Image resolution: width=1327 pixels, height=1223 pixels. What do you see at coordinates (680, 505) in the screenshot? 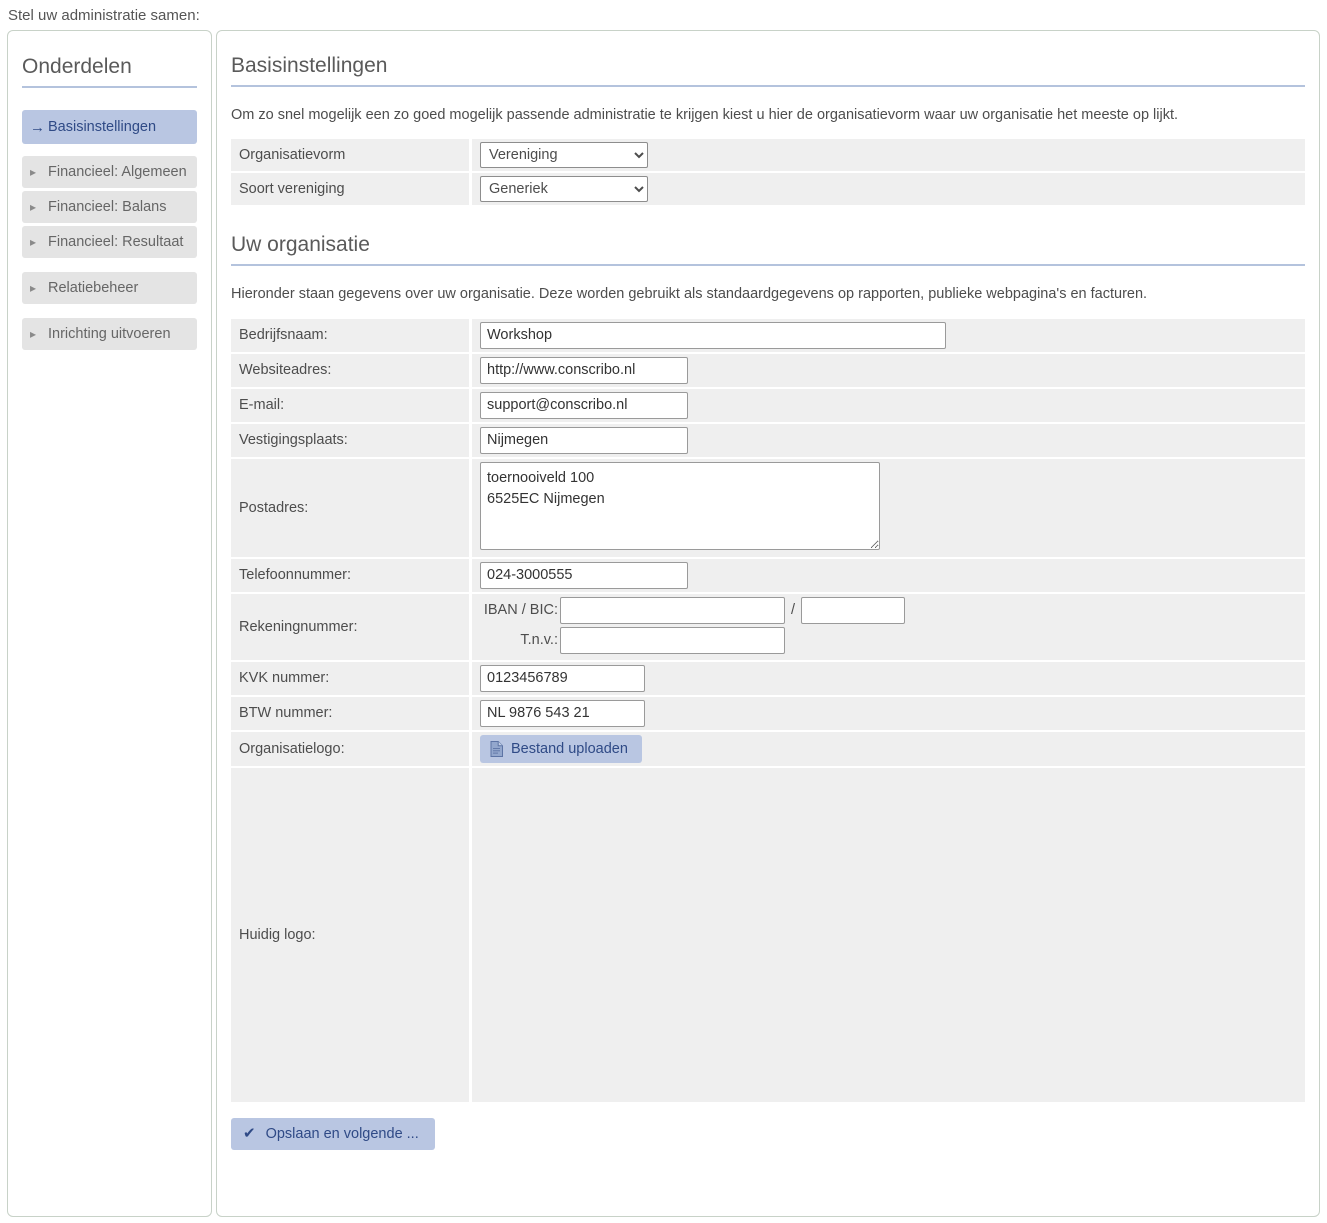
I see `postadres-textarea: toernooiveld 100 6525EC Nijmegen` at bounding box center [680, 505].